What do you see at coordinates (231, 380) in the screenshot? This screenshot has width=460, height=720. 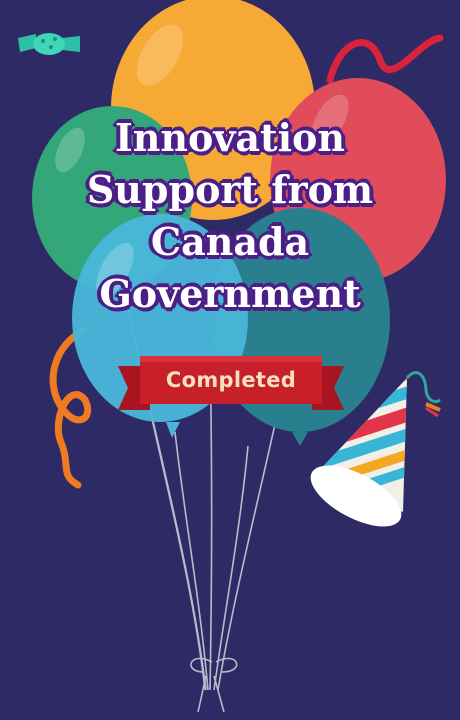 I see `status-label: Completed` at bounding box center [231, 380].